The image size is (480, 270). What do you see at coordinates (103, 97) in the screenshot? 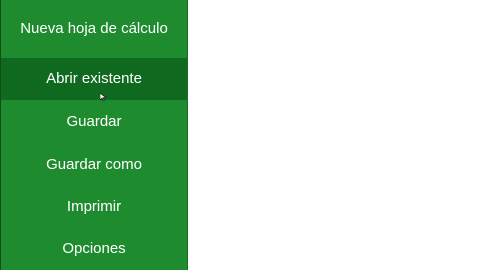
I see `pointer-cursor-icon` at bounding box center [103, 97].